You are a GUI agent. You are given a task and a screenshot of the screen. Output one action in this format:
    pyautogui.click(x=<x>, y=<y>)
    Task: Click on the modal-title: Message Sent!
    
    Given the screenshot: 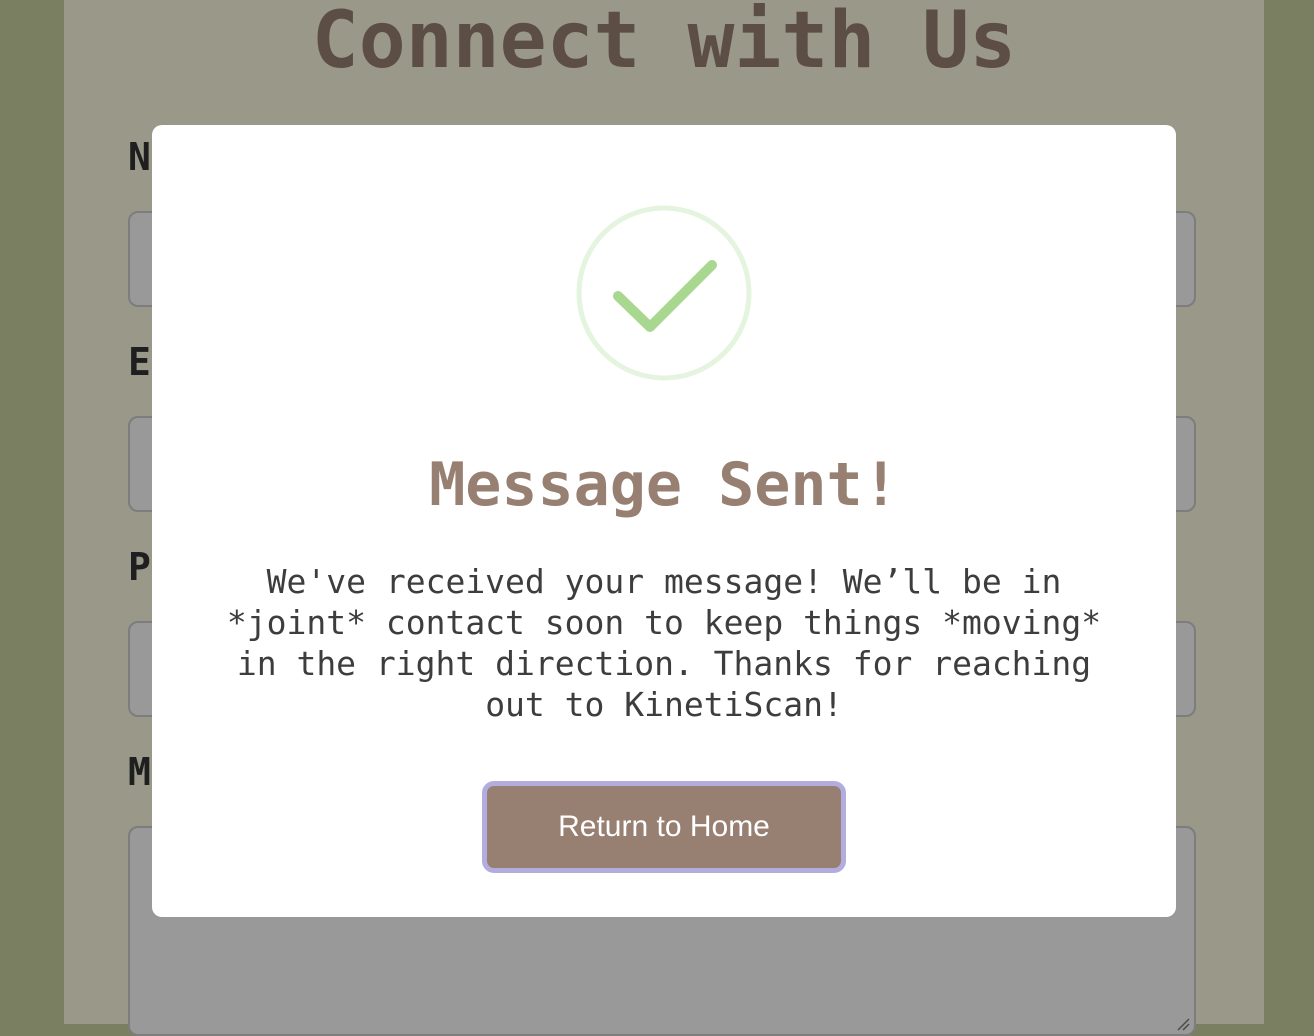 What is the action you would take?
    pyautogui.click(x=664, y=485)
    